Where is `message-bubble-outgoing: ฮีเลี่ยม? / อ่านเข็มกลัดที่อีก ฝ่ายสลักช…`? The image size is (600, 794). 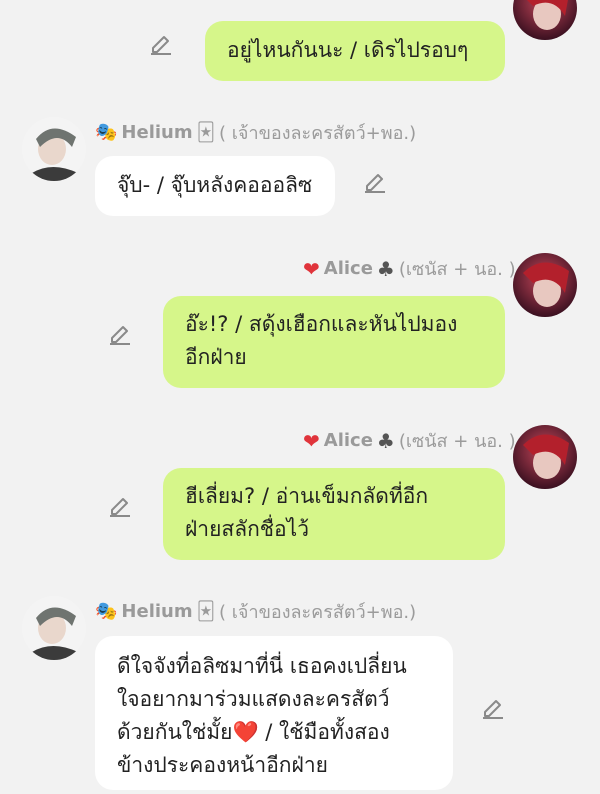 message-bubble-outgoing: ฮีเลี่ยม? / อ่านเข็มกลัดที่อีก ฝ่ายสลักช… is located at coordinates (334, 514).